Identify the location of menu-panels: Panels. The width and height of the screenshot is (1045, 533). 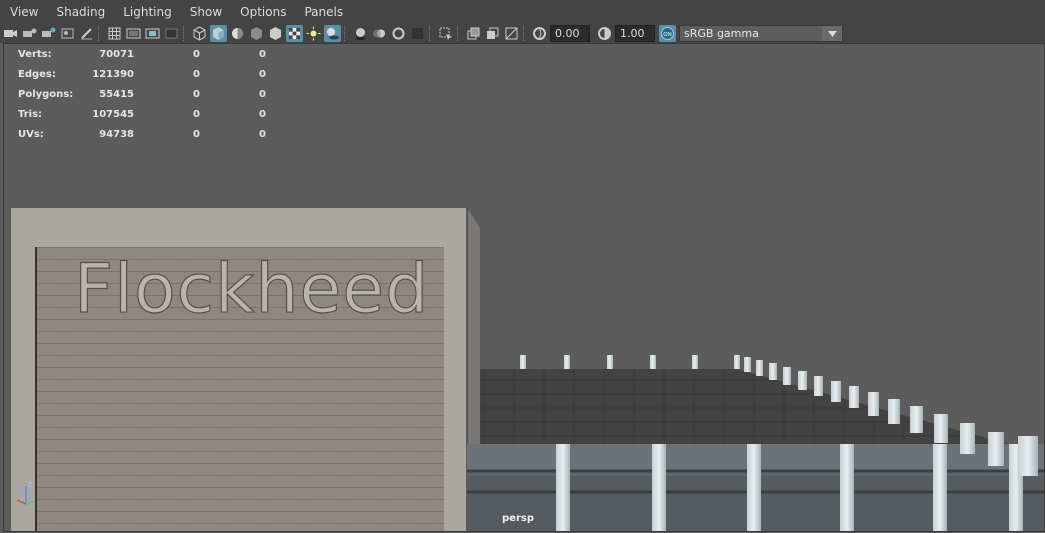
(322, 12).